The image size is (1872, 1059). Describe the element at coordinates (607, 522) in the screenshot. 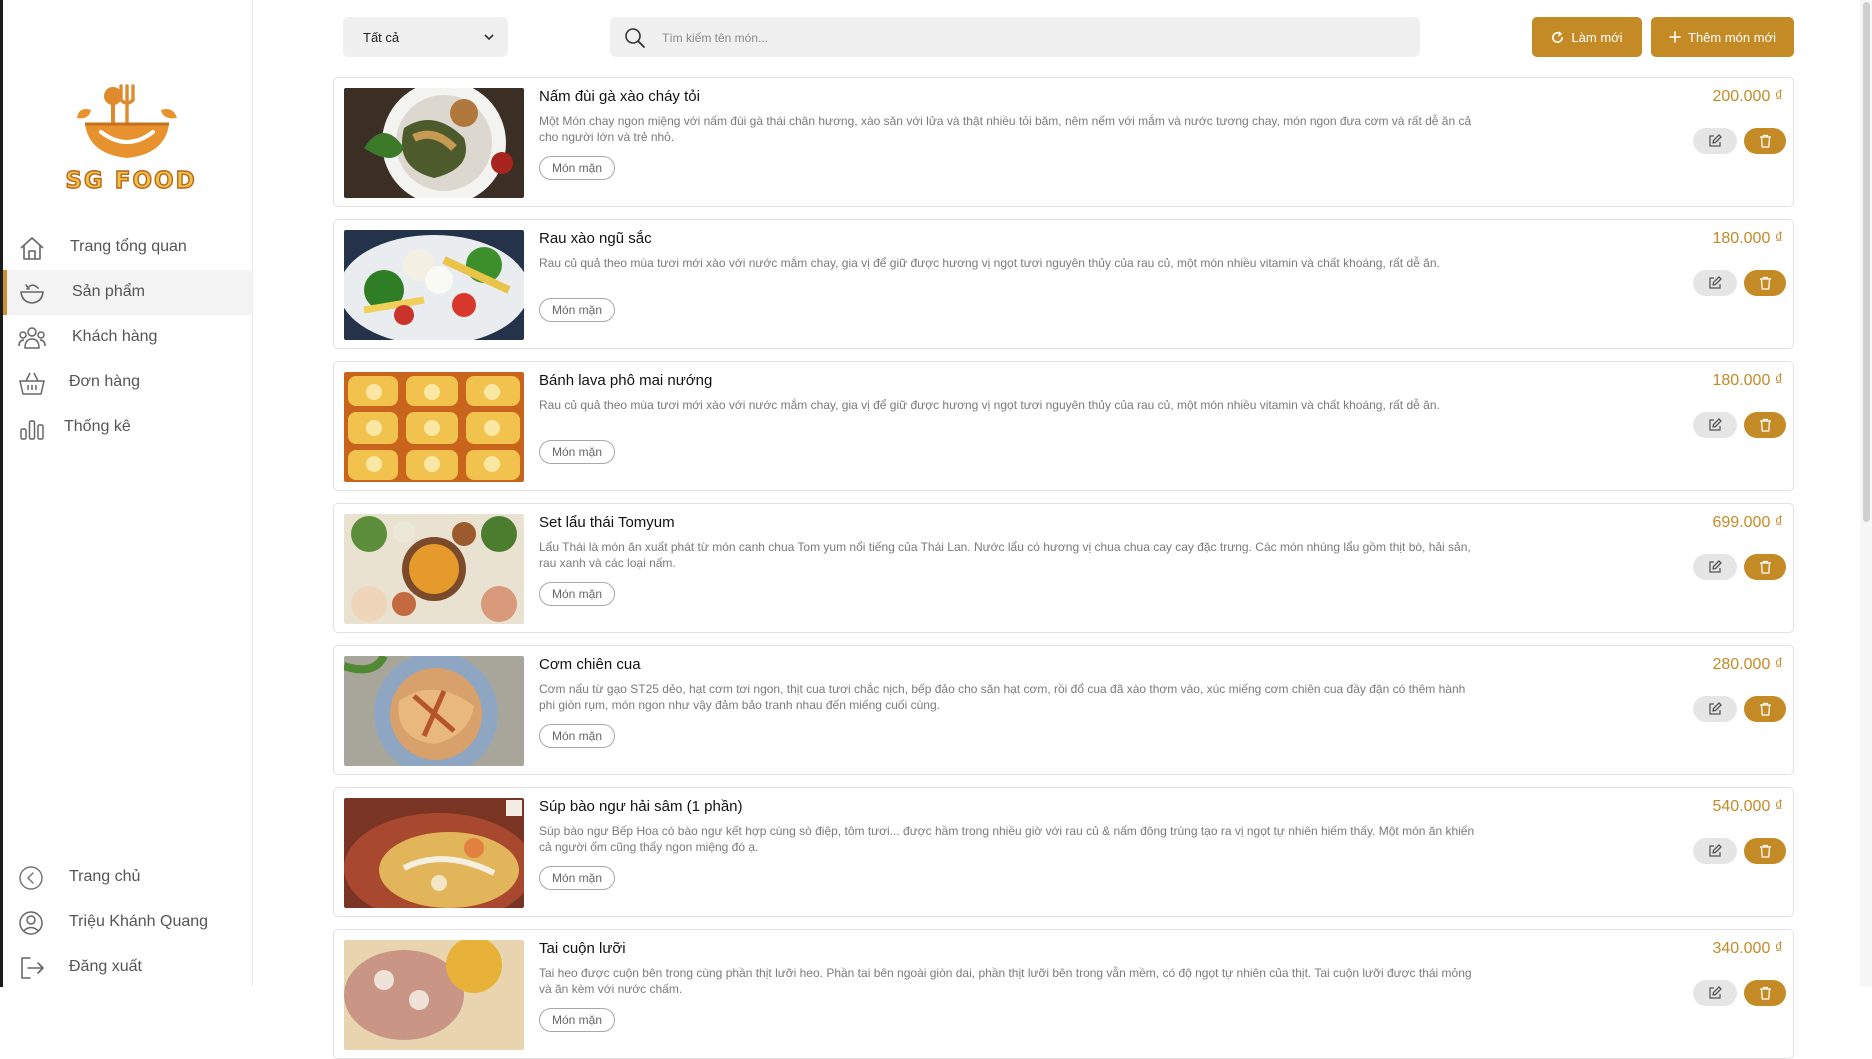

I see `product-name: Set lẩu thái Tomyum` at that location.